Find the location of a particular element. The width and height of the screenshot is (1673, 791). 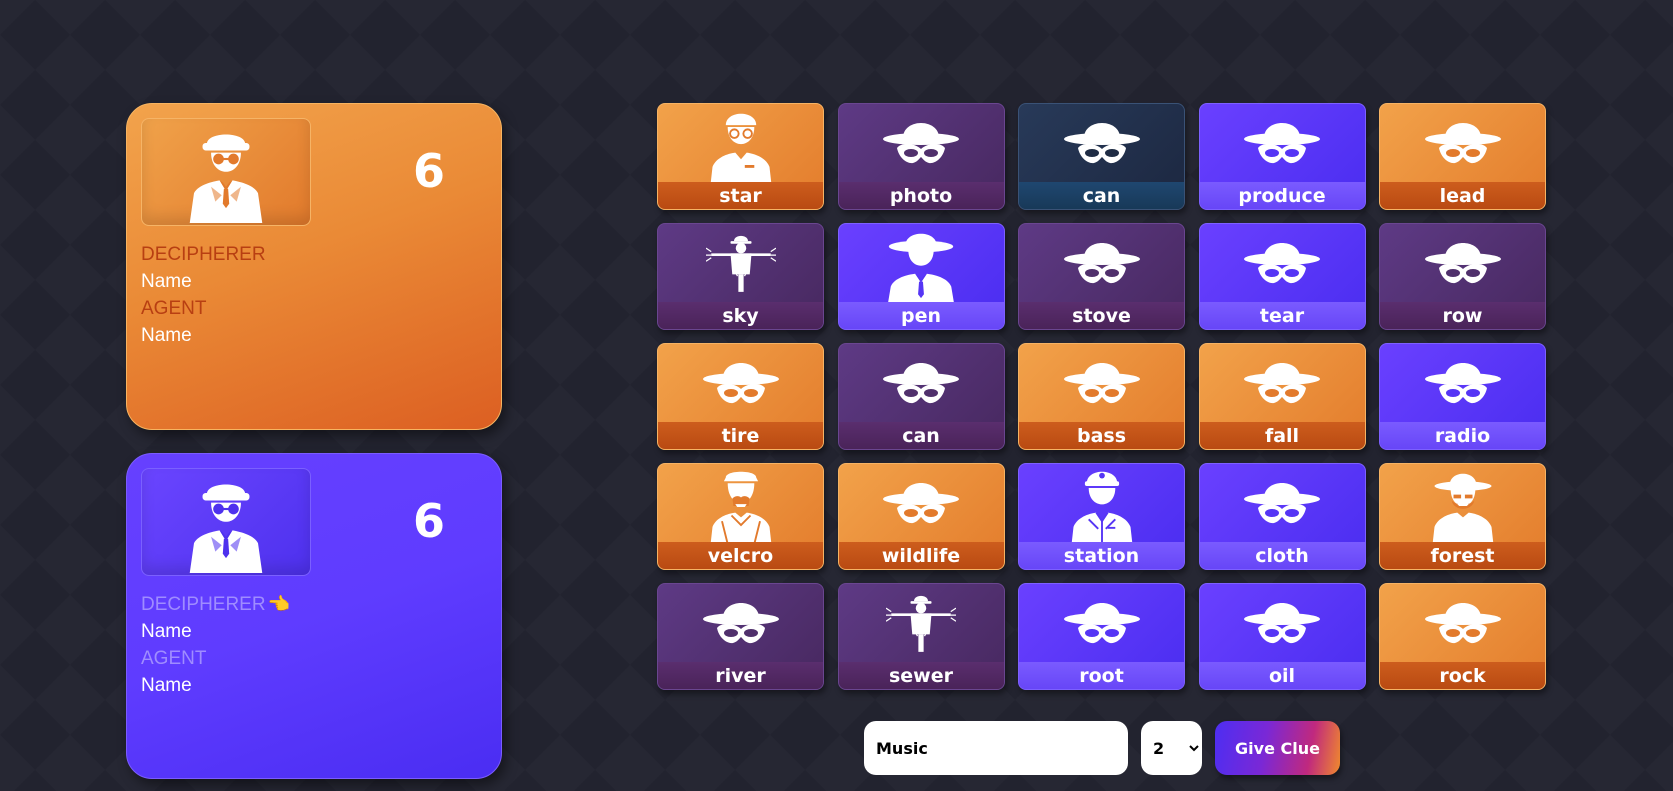

word-card: river is located at coordinates (740, 636).